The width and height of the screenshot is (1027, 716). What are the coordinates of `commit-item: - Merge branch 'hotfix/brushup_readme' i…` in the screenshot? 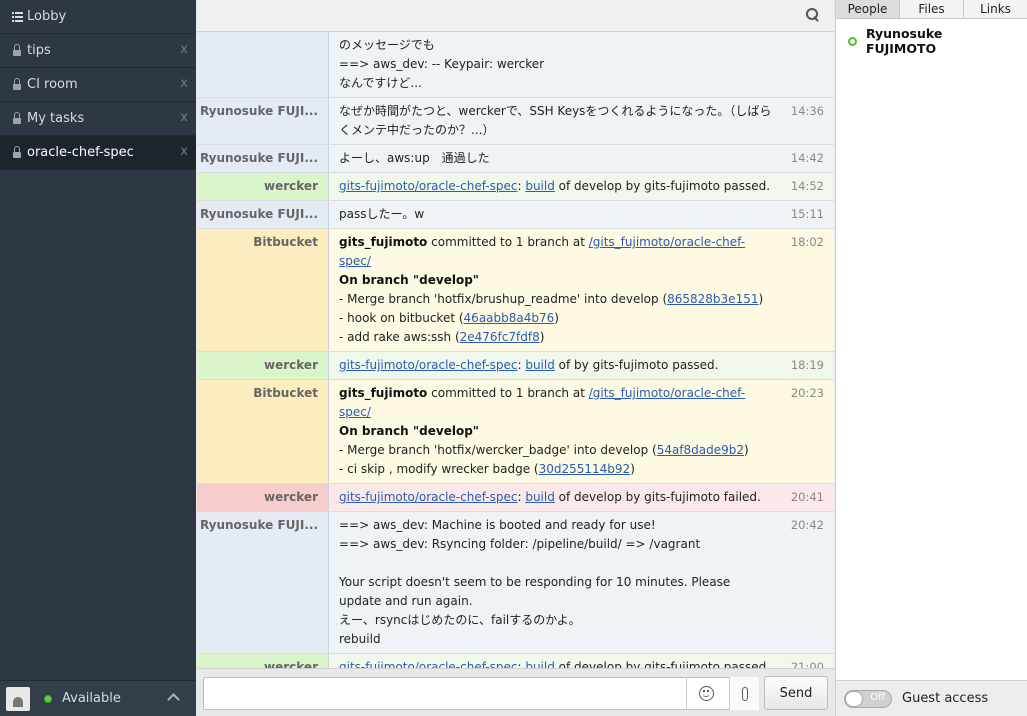 It's located at (551, 299).